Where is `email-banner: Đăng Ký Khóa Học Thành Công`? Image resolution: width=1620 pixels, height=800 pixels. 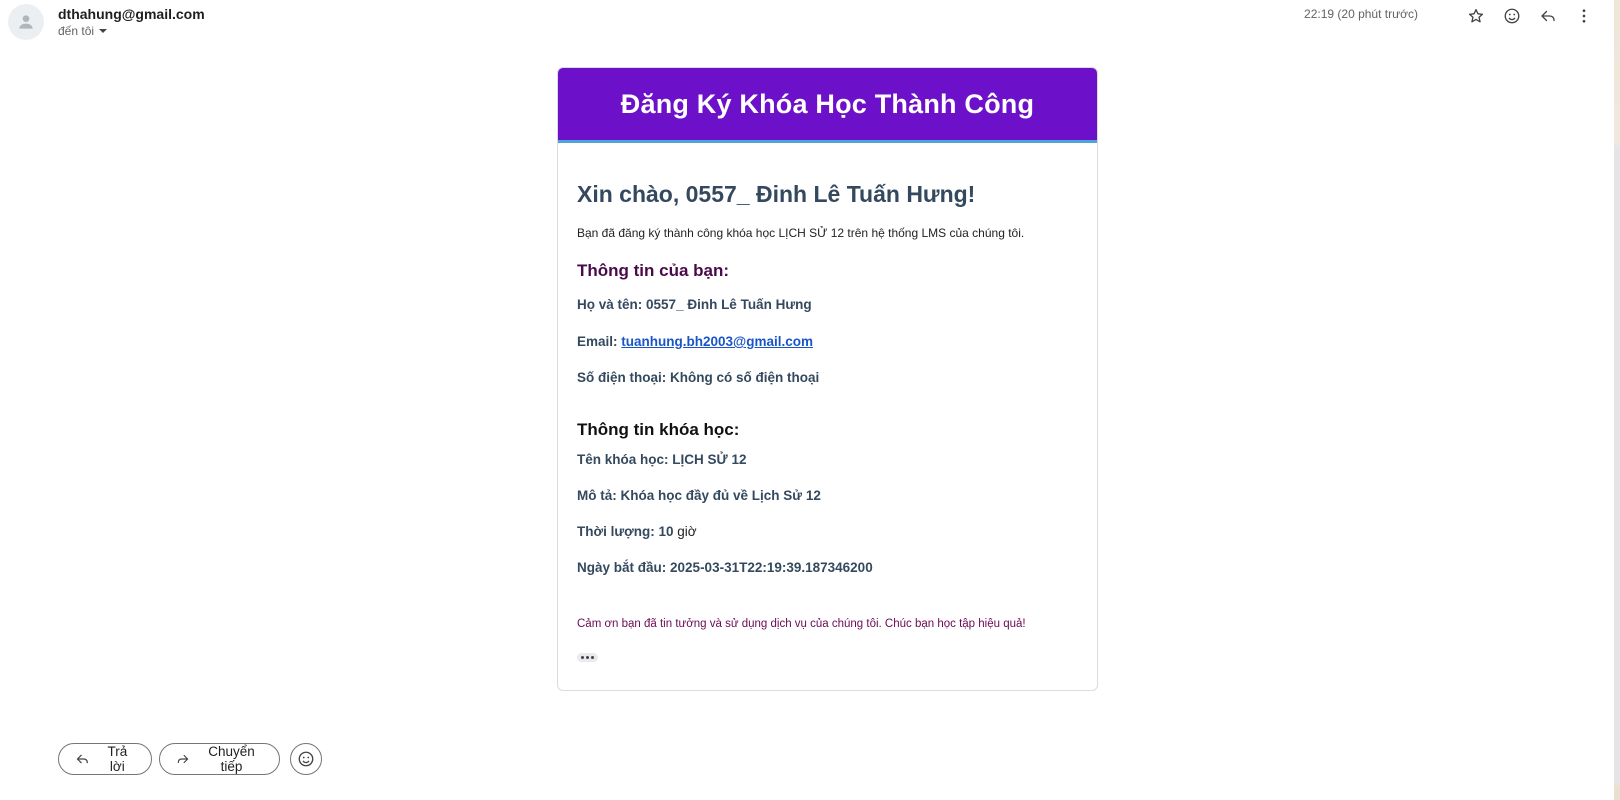
email-banner: Đăng Ký Khóa Học Thành Công is located at coordinates (827, 105).